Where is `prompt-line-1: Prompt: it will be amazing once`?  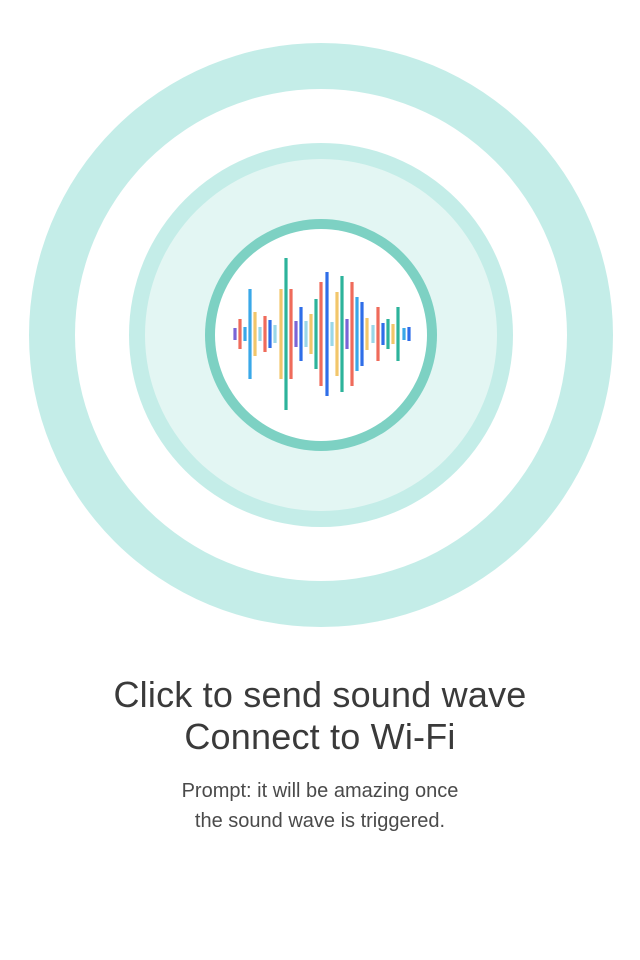 prompt-line-1: Prompt: it will be amazing once is located at coordinates (320, 791).